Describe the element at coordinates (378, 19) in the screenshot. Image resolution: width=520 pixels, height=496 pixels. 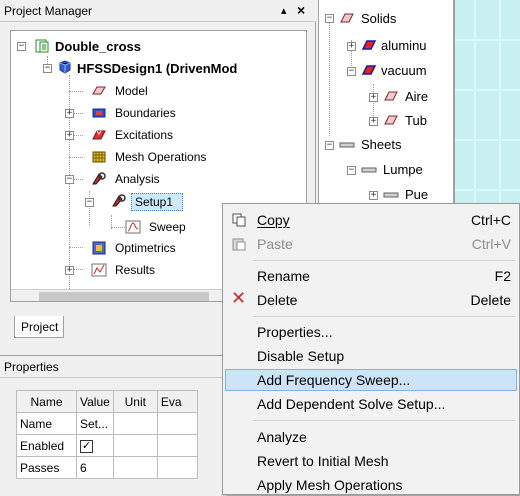
I see `tree-solids: Solids` at that location.